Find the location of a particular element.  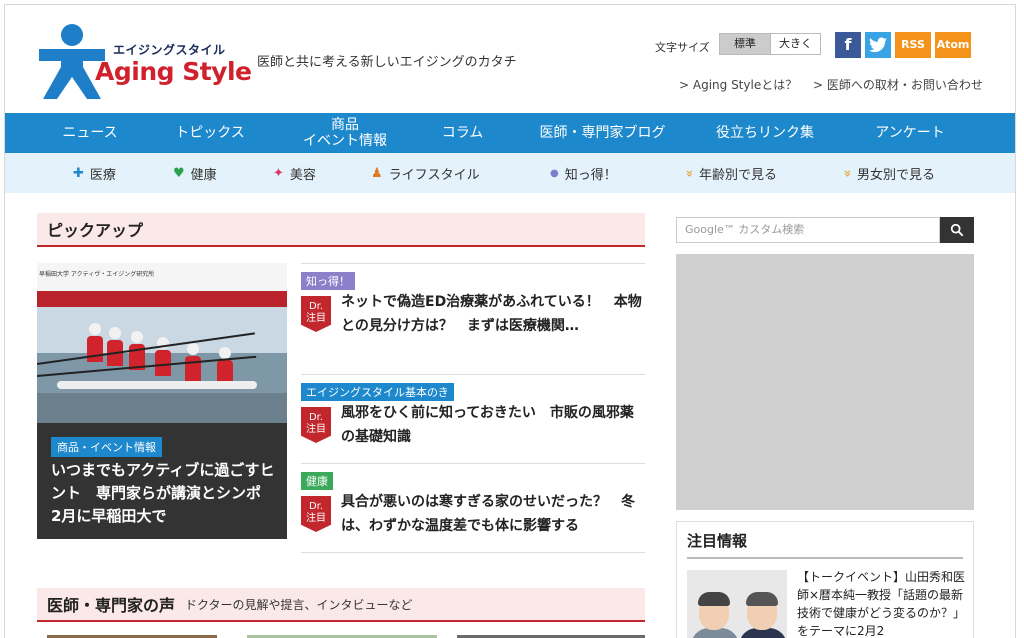

advertisement-placeholder is located at coordinates (825, 382).